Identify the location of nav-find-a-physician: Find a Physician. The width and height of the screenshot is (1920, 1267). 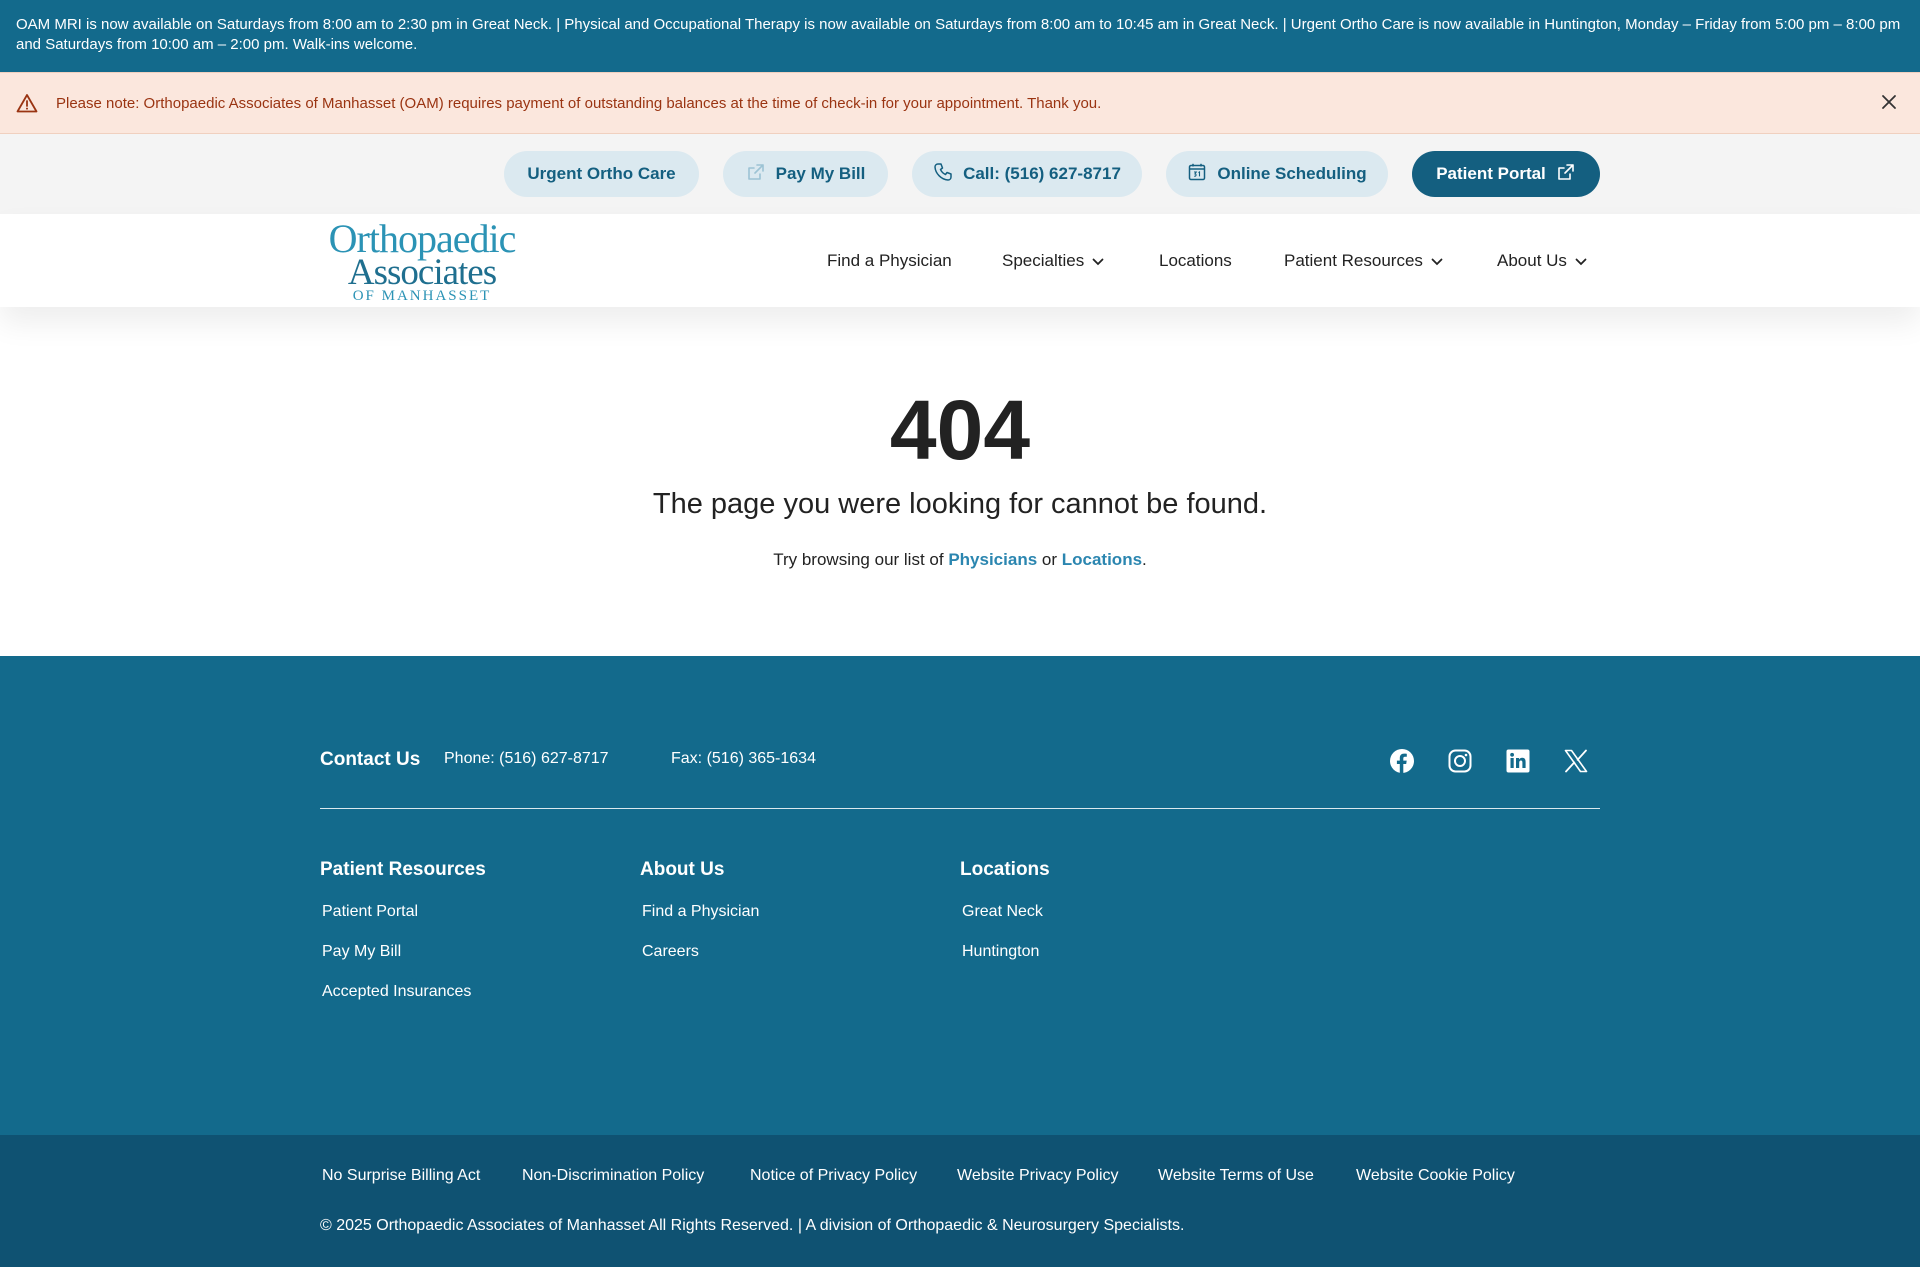
(889, 260).